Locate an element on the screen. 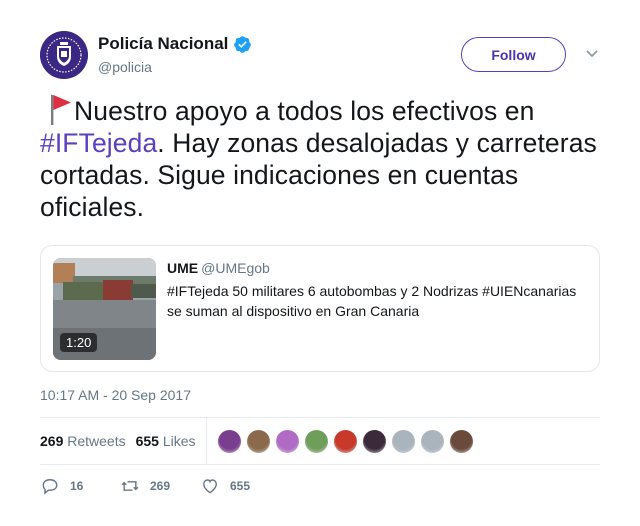 This screenshot has height=526, width=640. follow-button: Follow is located at coordinates (513, 54).